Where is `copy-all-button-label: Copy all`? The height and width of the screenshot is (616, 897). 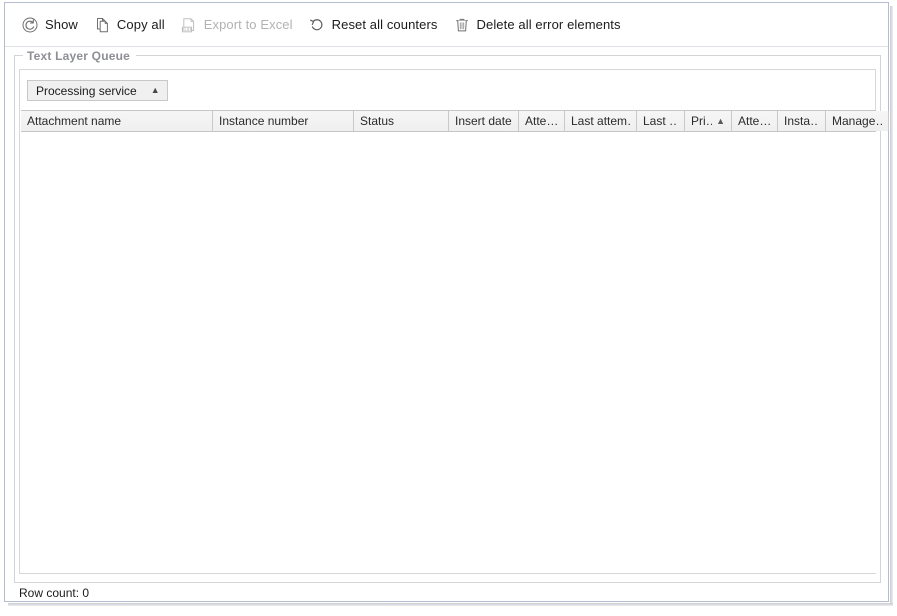
copy-all-button-label: Copy all is located at coordinates (140, 24).